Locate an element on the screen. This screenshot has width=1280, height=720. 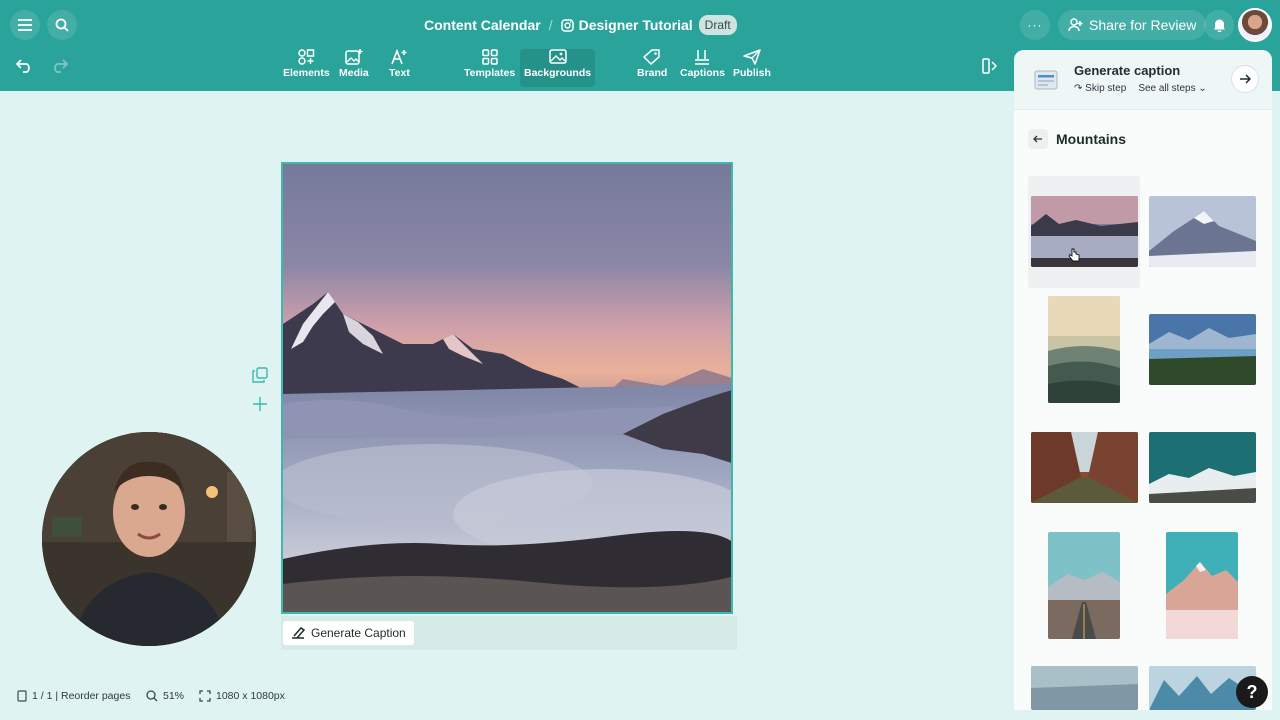
presenter-image is located at coordinates (149, 539).